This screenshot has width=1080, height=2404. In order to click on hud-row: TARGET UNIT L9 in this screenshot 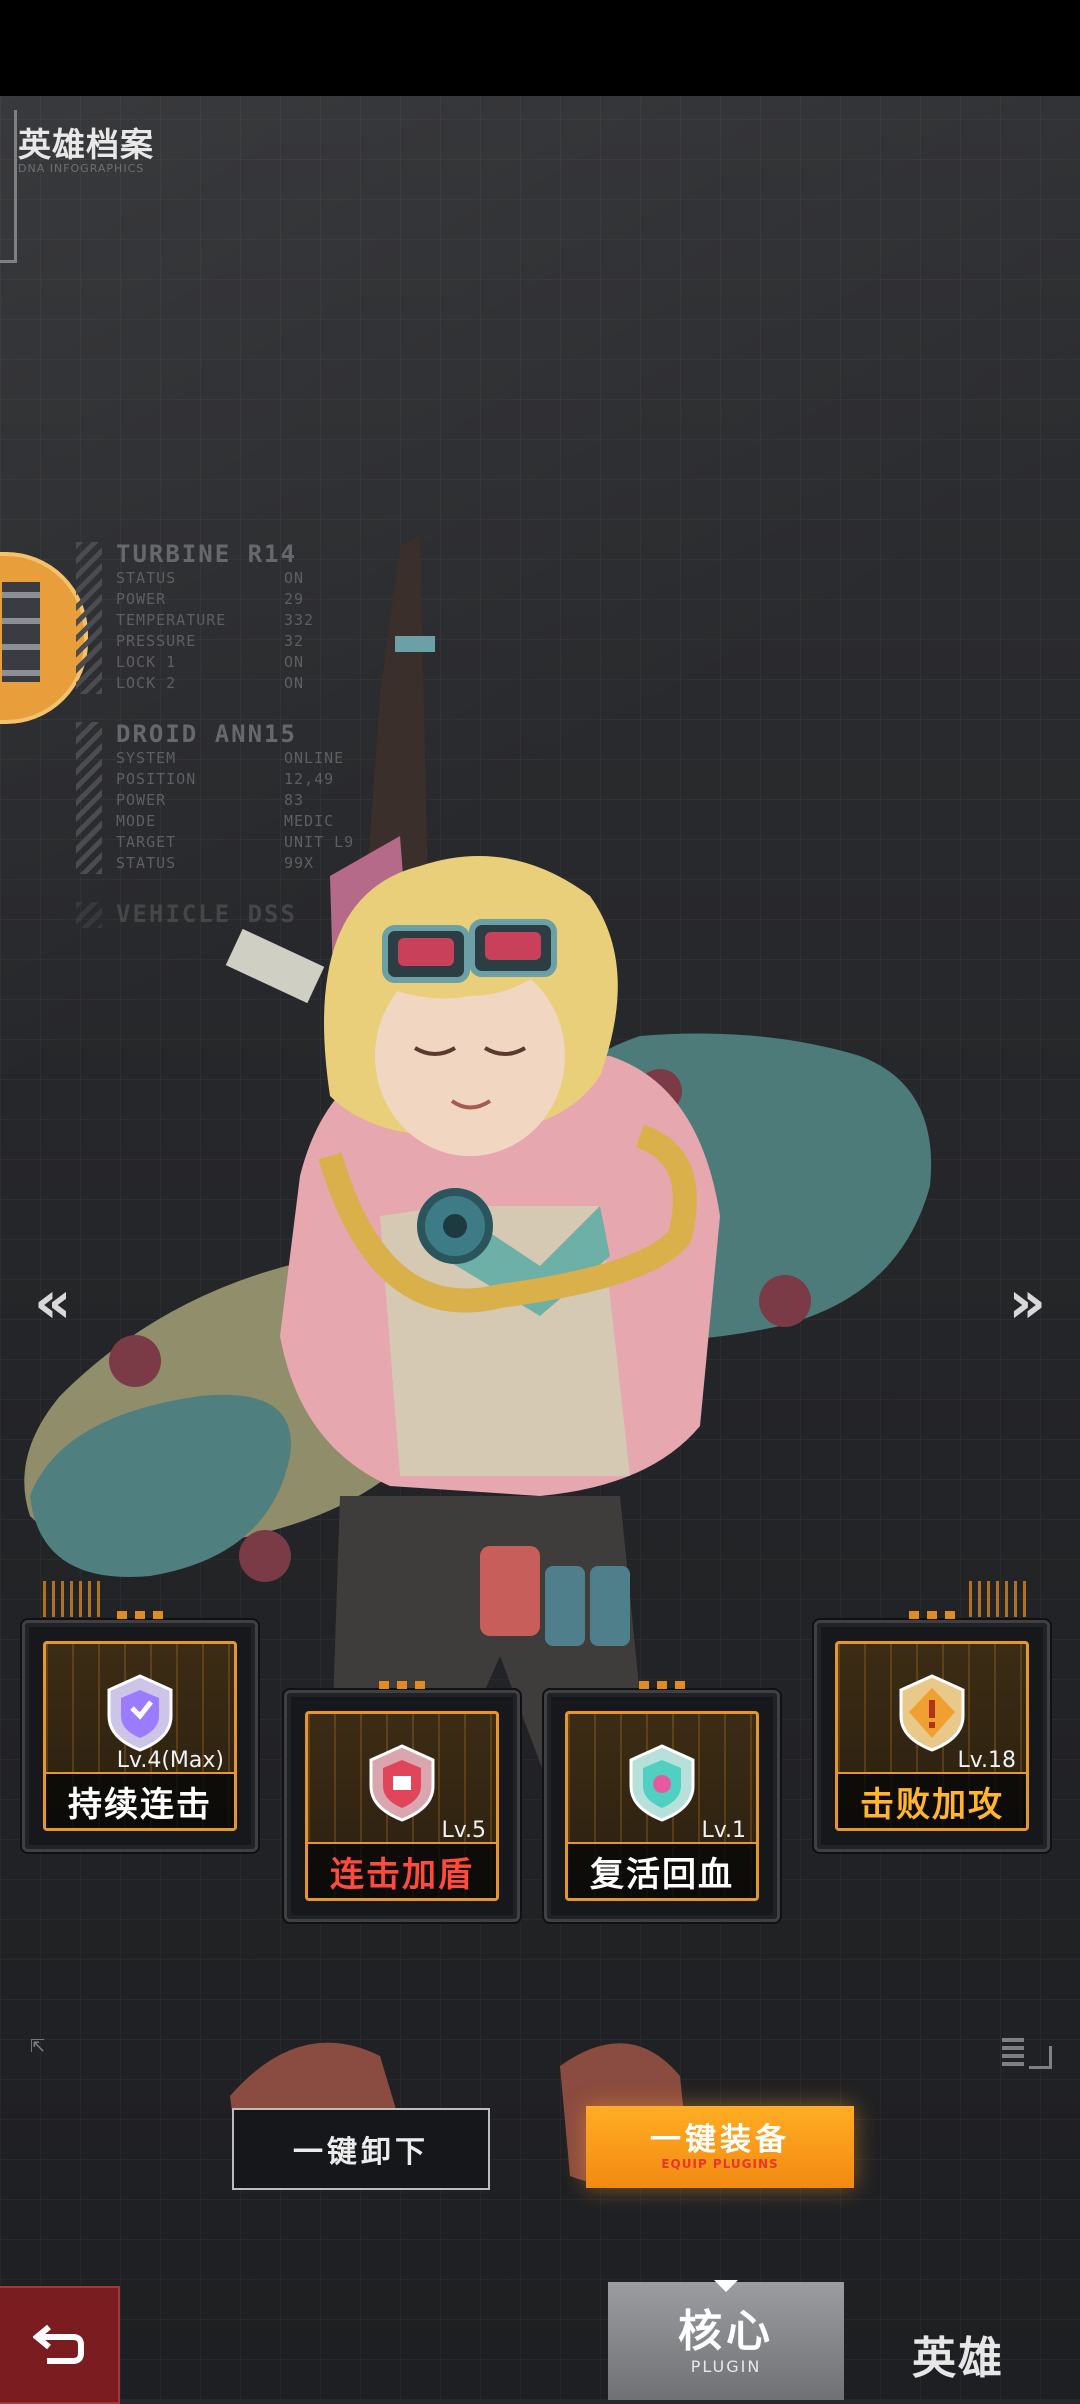, I will do `click(235, 842)`.